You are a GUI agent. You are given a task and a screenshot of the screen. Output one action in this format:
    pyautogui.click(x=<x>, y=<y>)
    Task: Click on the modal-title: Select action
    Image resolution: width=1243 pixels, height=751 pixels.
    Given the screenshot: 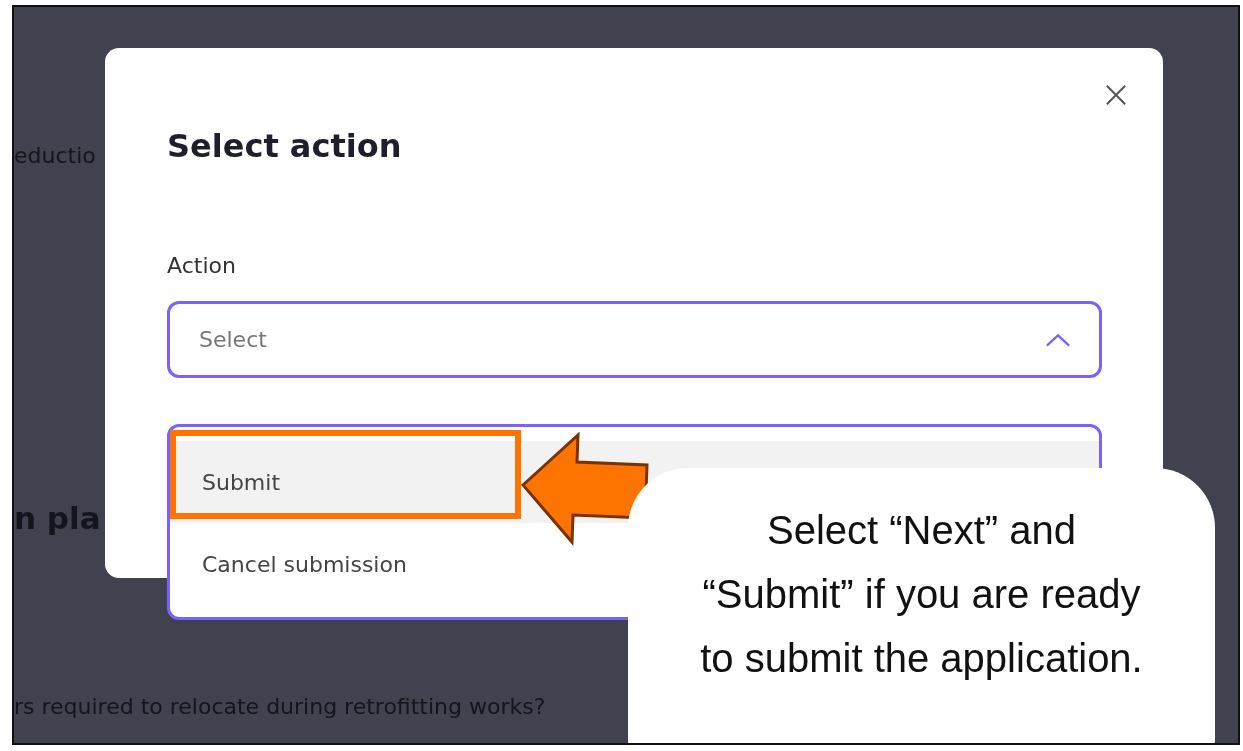 What is the action you would take?
    pyautogui.click(x=284, y=146)
    